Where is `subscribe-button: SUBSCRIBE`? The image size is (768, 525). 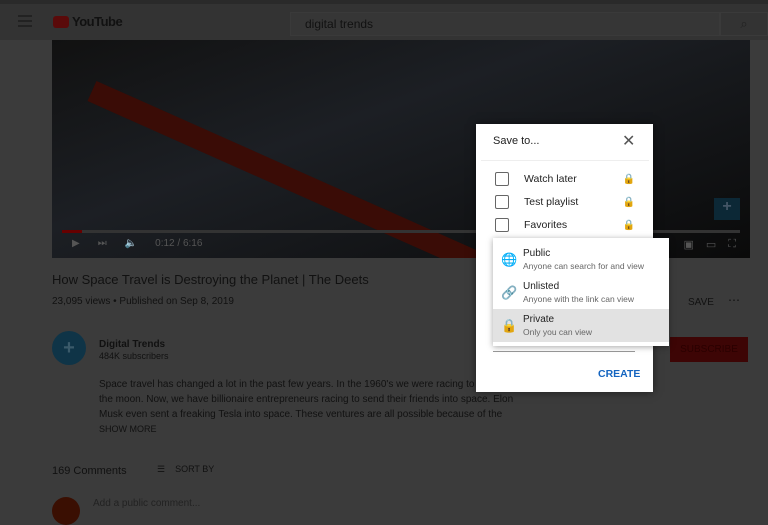
subscribe-button: SUBSCRIBE is located at coordinates (709, 349).